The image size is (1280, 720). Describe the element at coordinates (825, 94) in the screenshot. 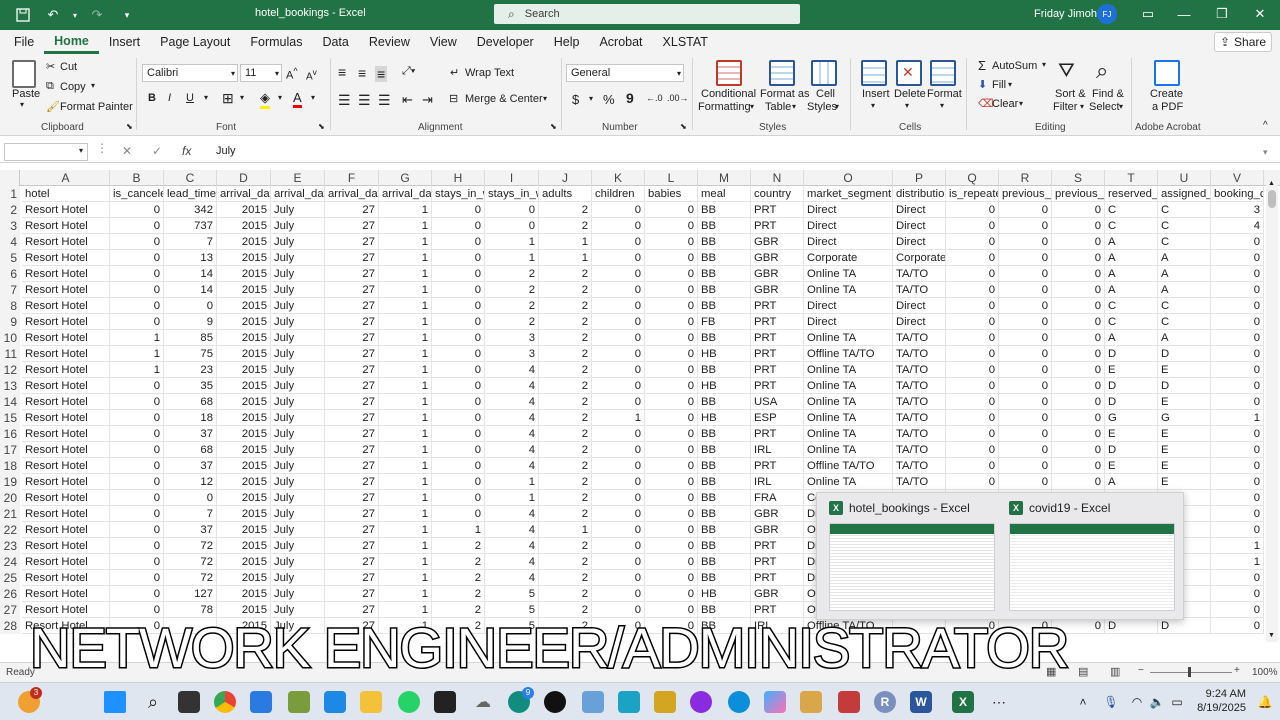

I see `cell-styles-button: Cell` at that location.